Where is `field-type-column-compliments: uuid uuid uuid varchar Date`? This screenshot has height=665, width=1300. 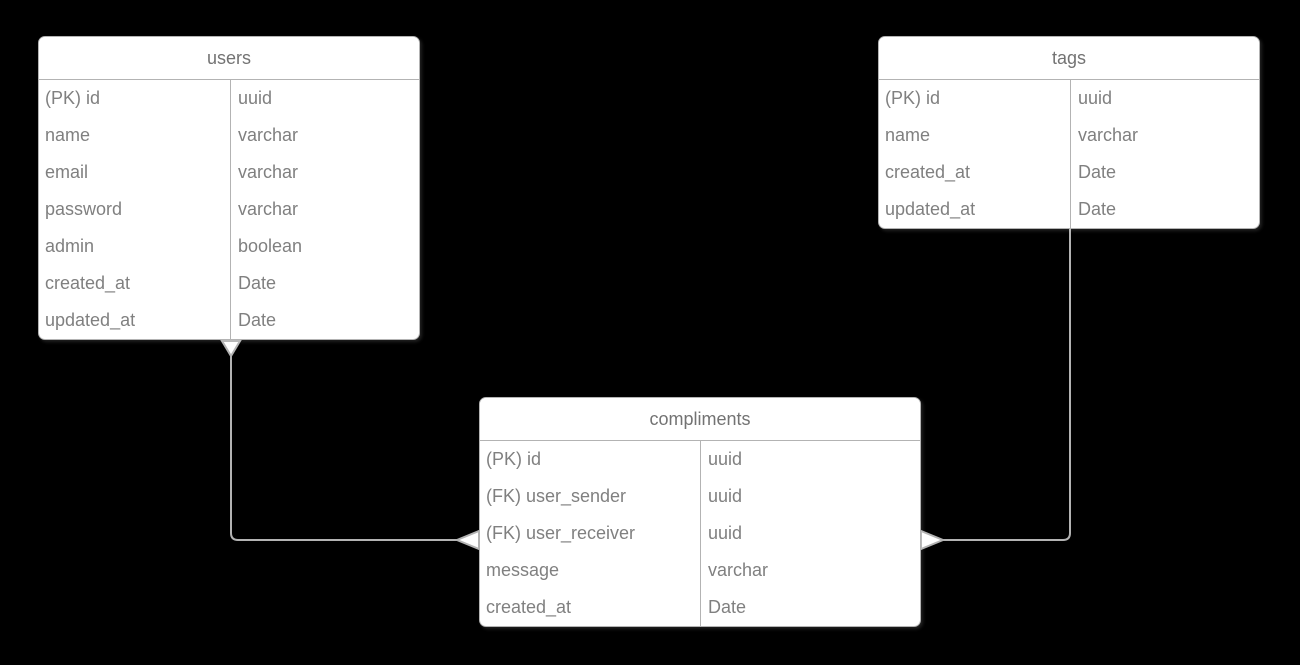
field-type-column-compliments: uuid uuid uuid varchar Date is located at coordinates (810, 533).